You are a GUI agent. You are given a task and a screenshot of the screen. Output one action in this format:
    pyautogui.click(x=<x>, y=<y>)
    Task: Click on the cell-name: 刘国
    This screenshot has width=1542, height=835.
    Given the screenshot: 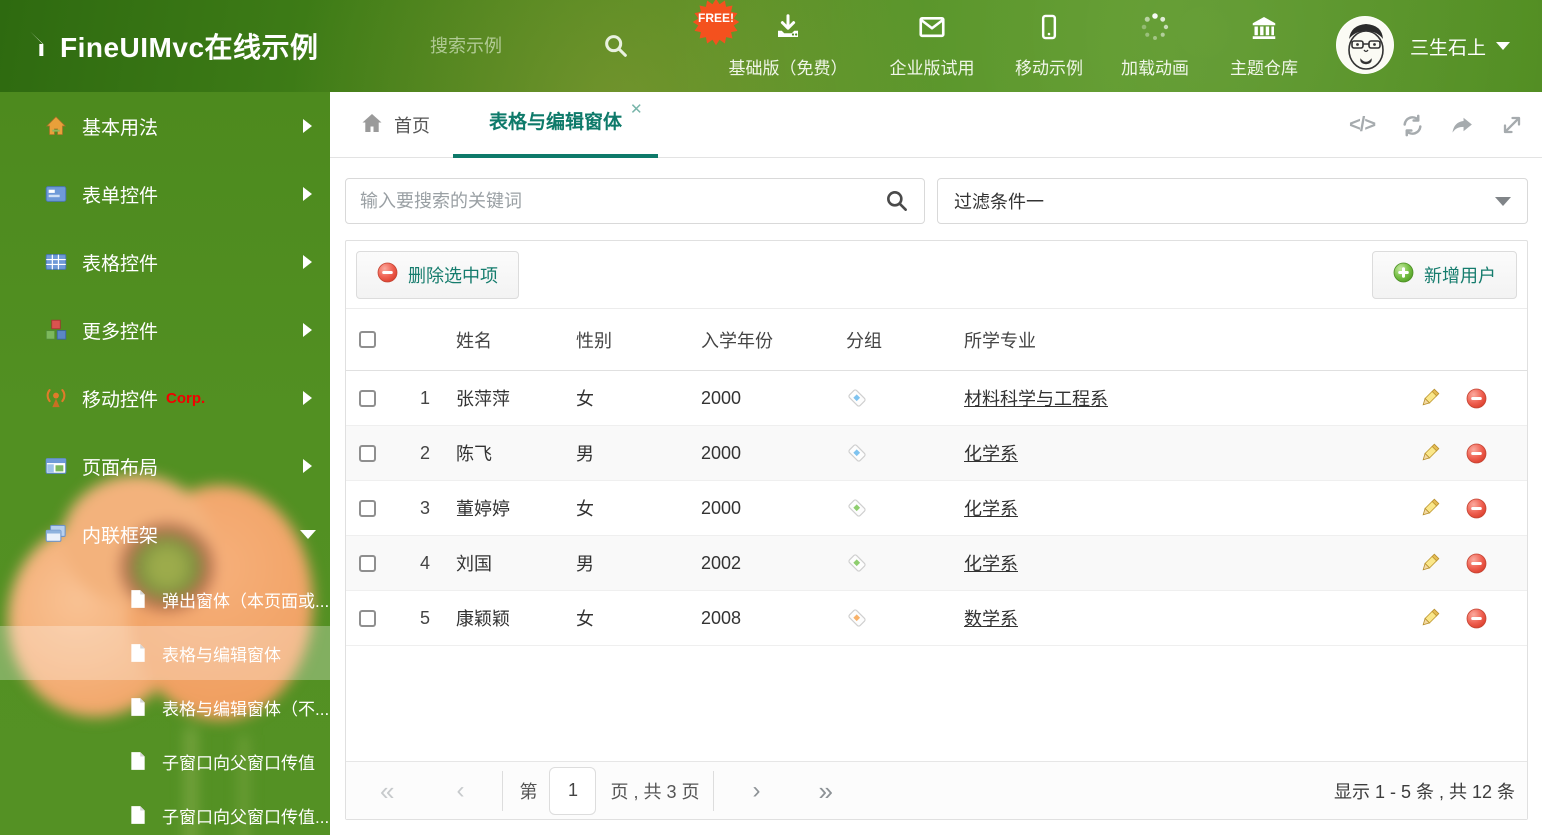 What is the action you would take?
    pyautogui.click(x=474, y=564)
    